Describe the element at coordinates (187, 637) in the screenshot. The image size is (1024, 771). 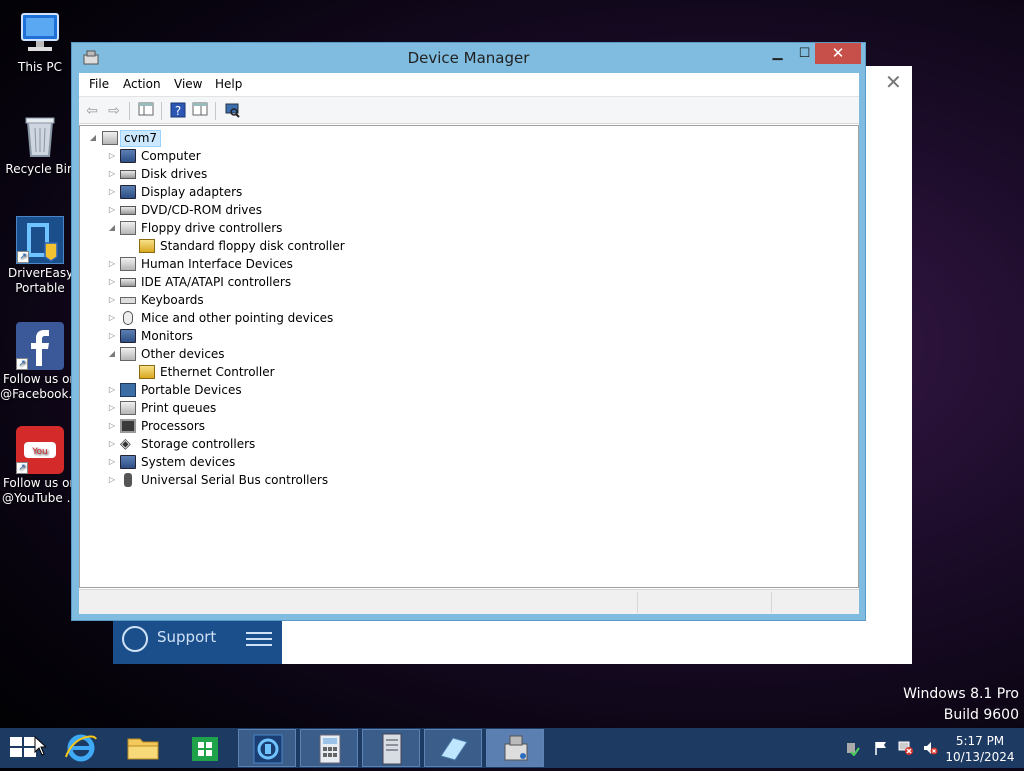
I see `support-label: Support` at that location.